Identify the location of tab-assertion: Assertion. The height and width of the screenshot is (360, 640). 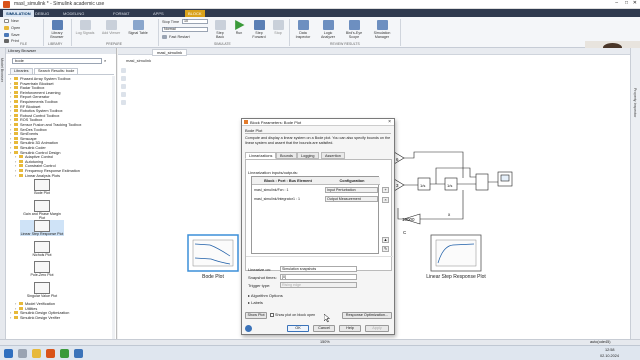
(333, 155).